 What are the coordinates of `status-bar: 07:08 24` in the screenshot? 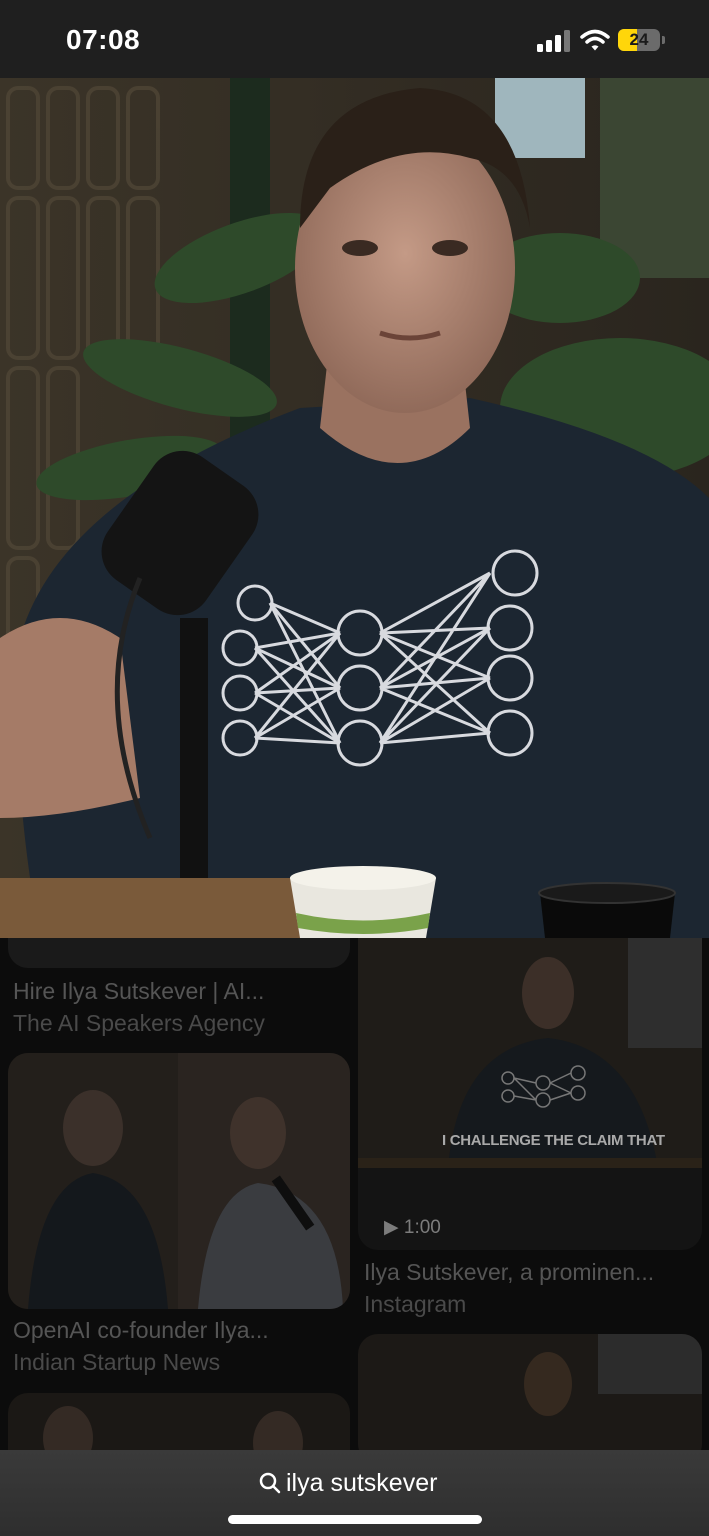 It's located at (354, 39).